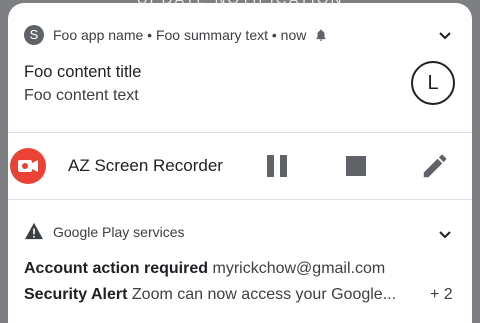 Image resolution: width=480 pixels, height=323 pixels. What do you see at coordinates (145, 165) in the screenshot?
I see `recorder-app-label: AZ Screen Recorder` at bounding box center [145, 165].